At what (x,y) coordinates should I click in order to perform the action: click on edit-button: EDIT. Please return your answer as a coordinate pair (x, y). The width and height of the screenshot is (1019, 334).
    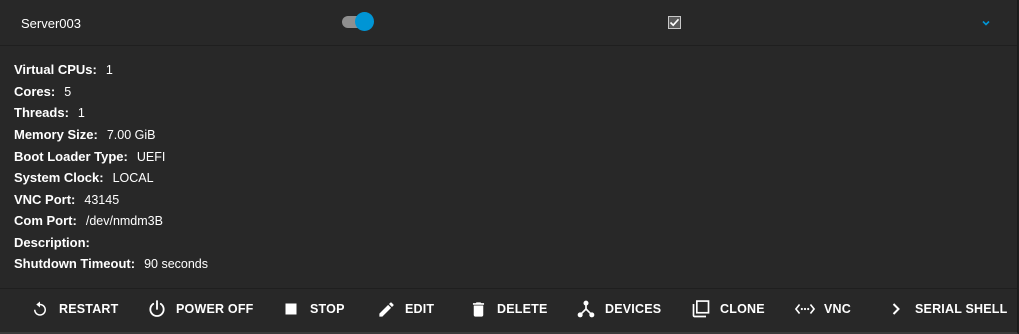
    Looking at the image, I should click on (405, 309).